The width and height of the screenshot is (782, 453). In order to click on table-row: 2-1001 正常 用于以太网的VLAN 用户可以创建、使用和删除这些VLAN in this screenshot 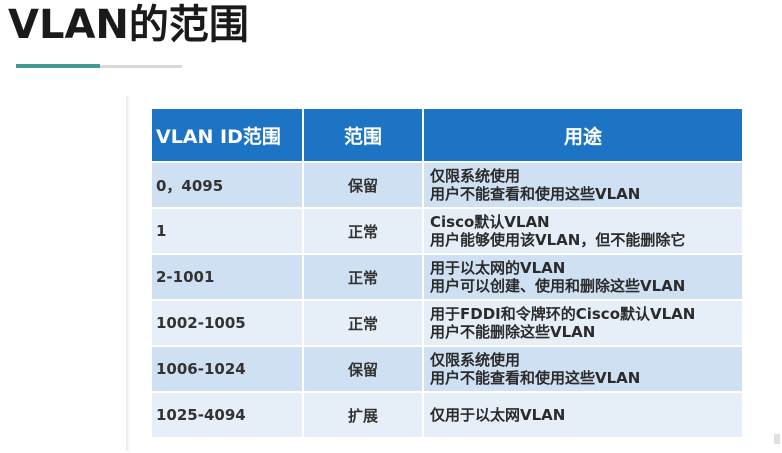, I will do `click(447, 277)`.